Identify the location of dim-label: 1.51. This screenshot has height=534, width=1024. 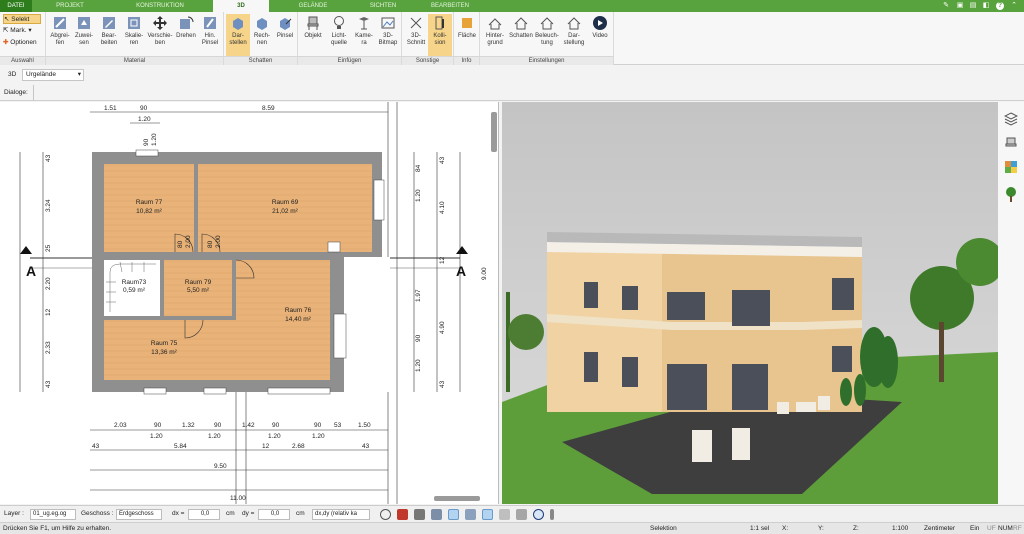
(110, 108).